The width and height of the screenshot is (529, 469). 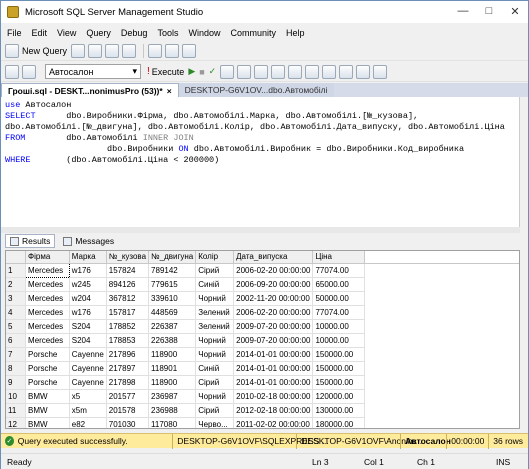 I want to click on row-number: 3, so click(x=16, y=298).